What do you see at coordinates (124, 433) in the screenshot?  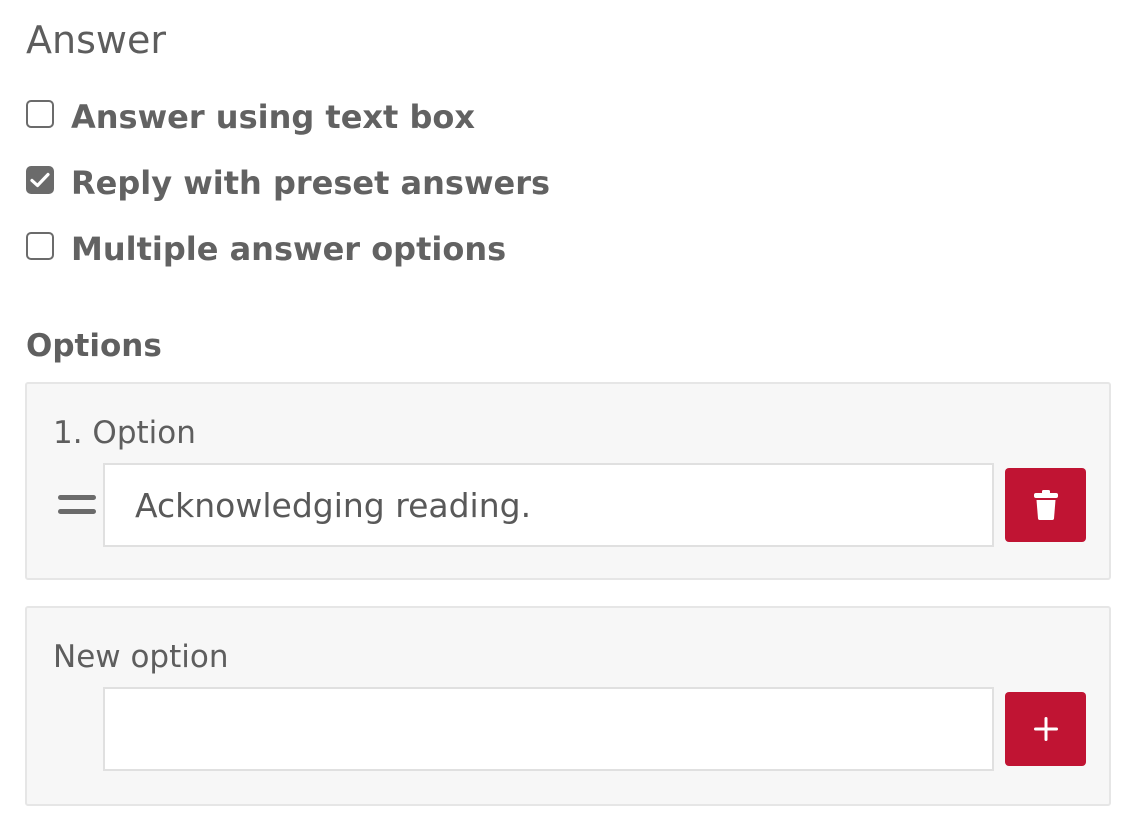 I see `option-number-label: 1. Option` at bounding box center [124, 433].